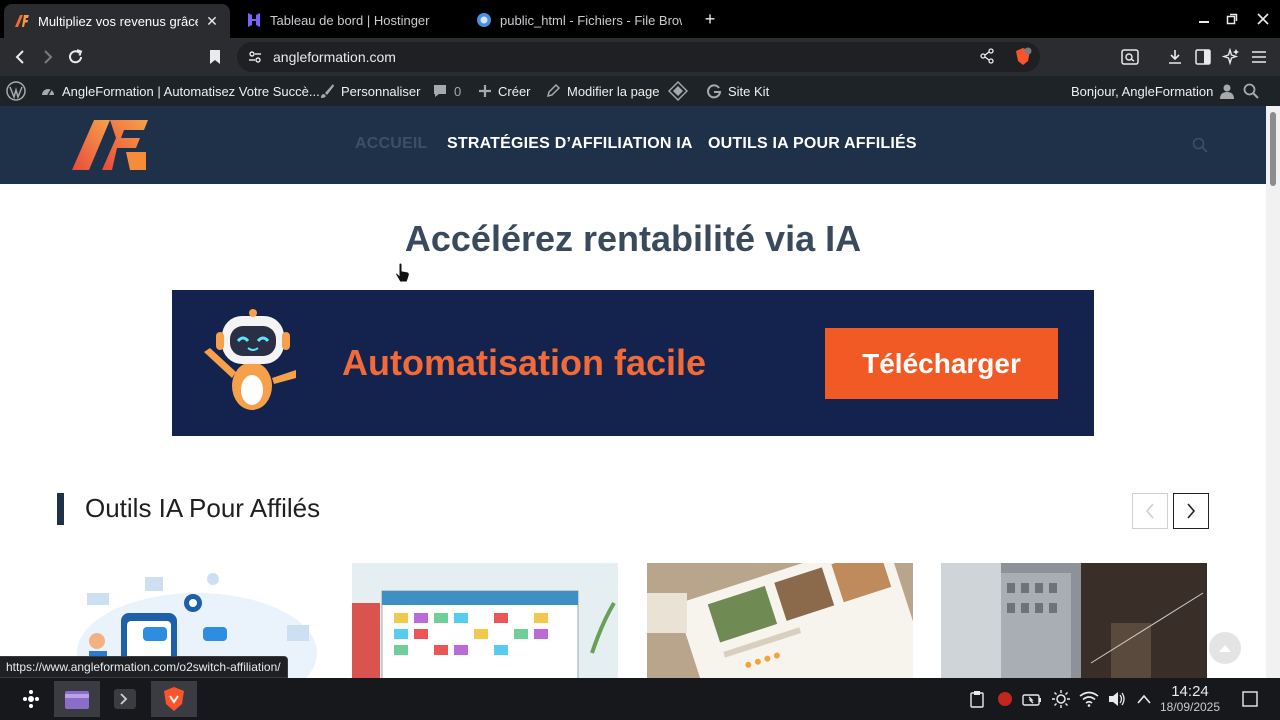 The image size is (1280, 720). I want to click on browser-toolbar: angleformation.com, so click(640, 57).